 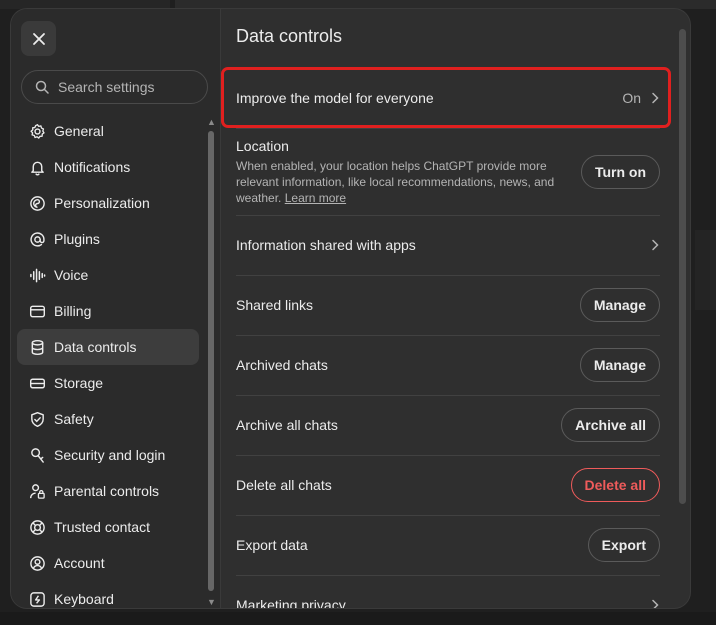 I want to click on archived-chats-row: Archived chats Manage, so click(x=448, y=365).